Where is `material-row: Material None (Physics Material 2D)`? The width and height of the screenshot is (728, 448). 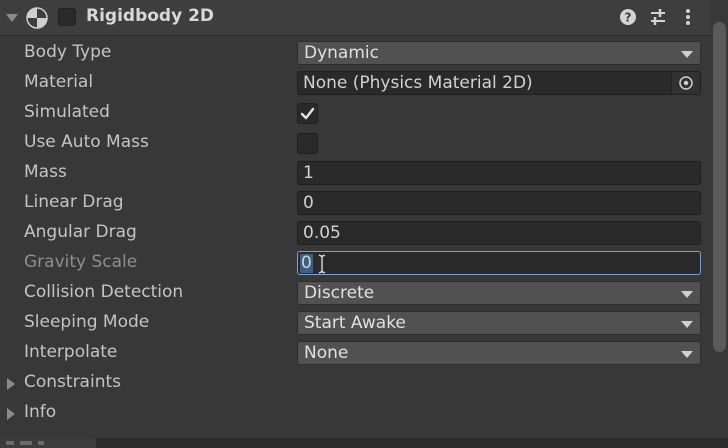 material-row: Material None (Physics Material 2D) is located at coordinates (364, 83).